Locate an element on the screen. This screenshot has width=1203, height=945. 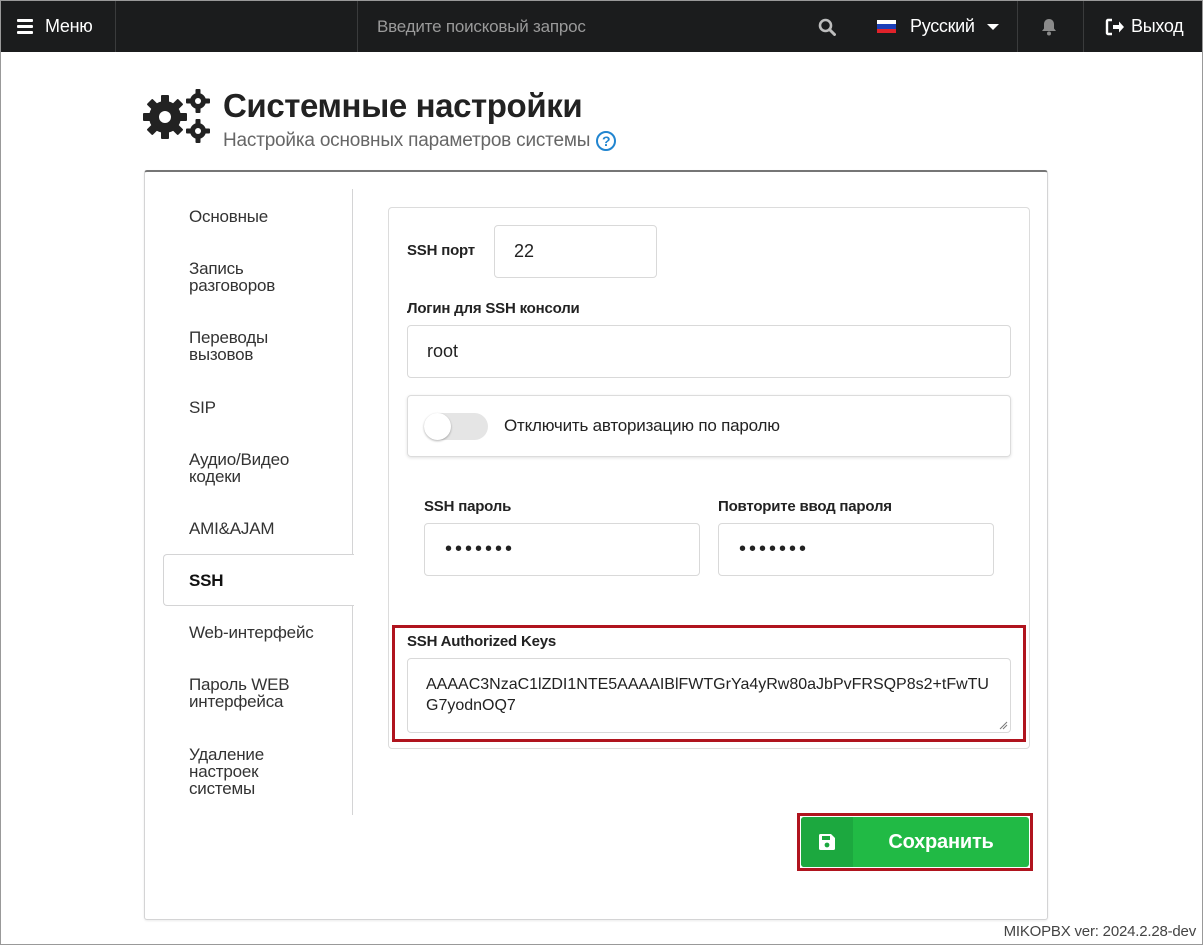
ssh-password-input: ••••••• is located at coordinates (562, 549).